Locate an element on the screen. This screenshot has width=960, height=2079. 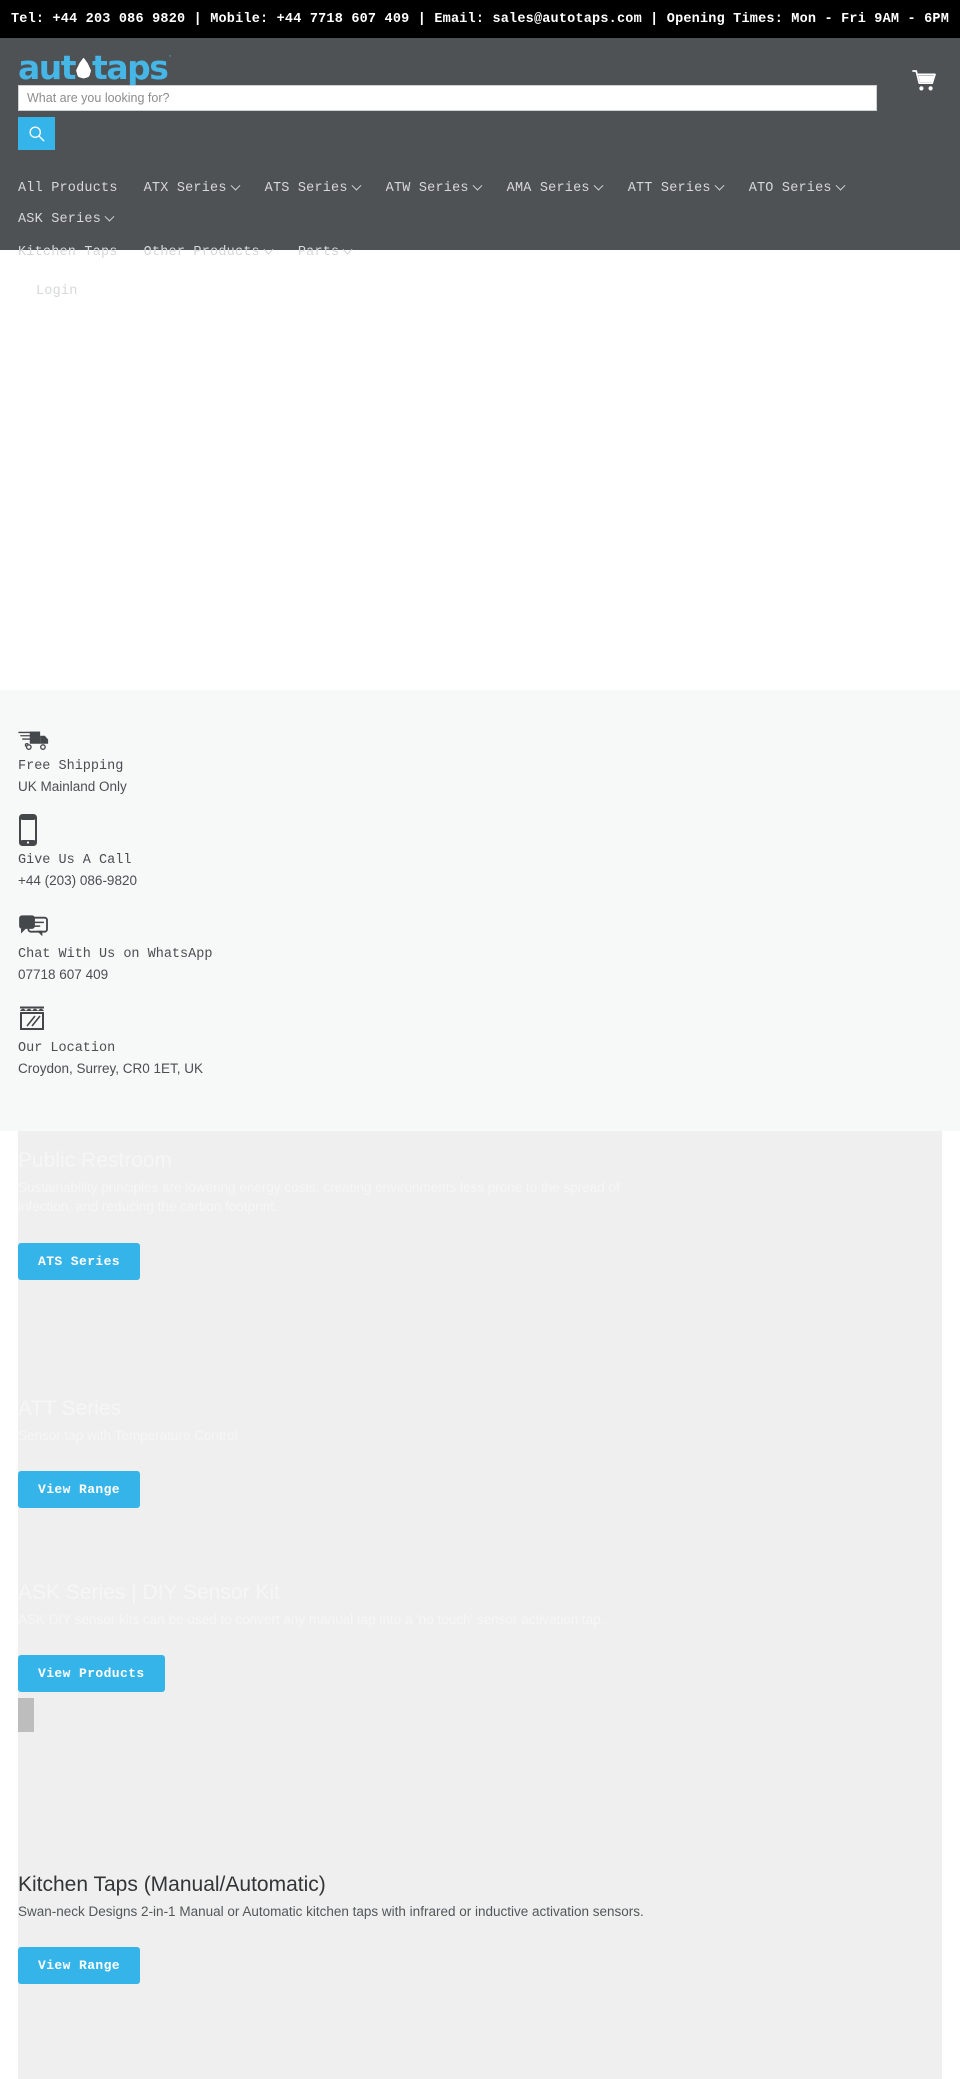
nav-item-ato-series: ATO Series is located at coordinates (803, 188).